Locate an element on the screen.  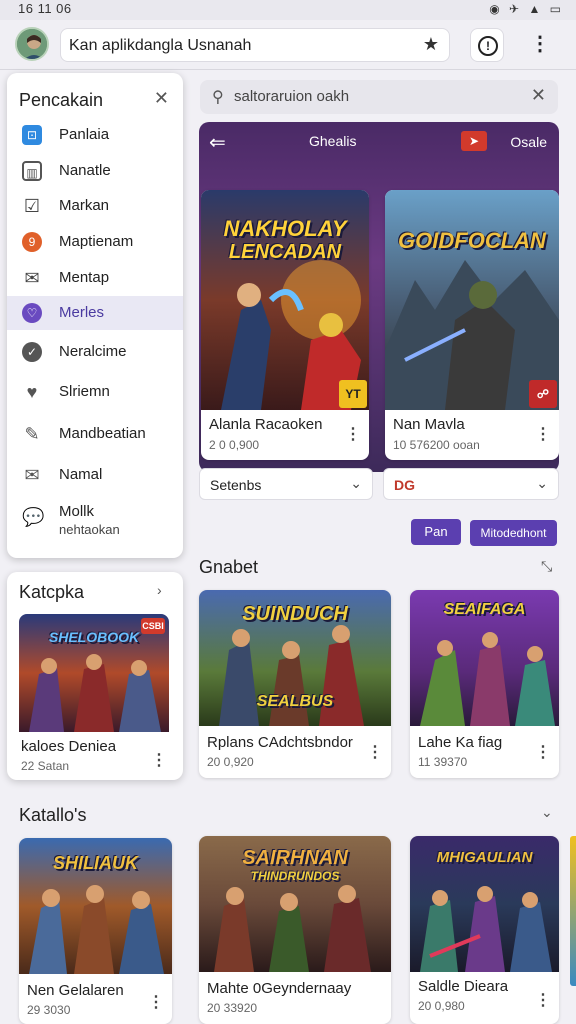
age-rating-badge: YT is located at coordinates (353, 394).